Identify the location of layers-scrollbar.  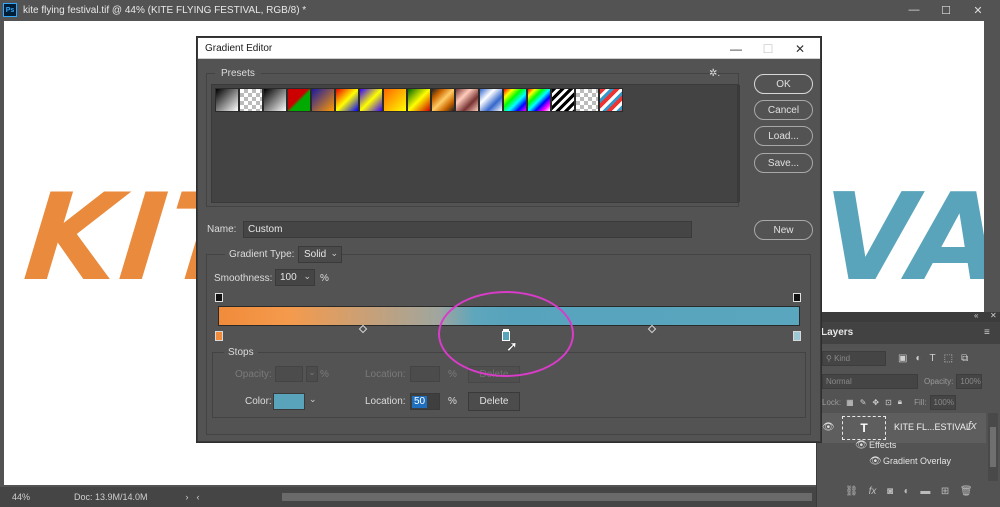
(993, 447).